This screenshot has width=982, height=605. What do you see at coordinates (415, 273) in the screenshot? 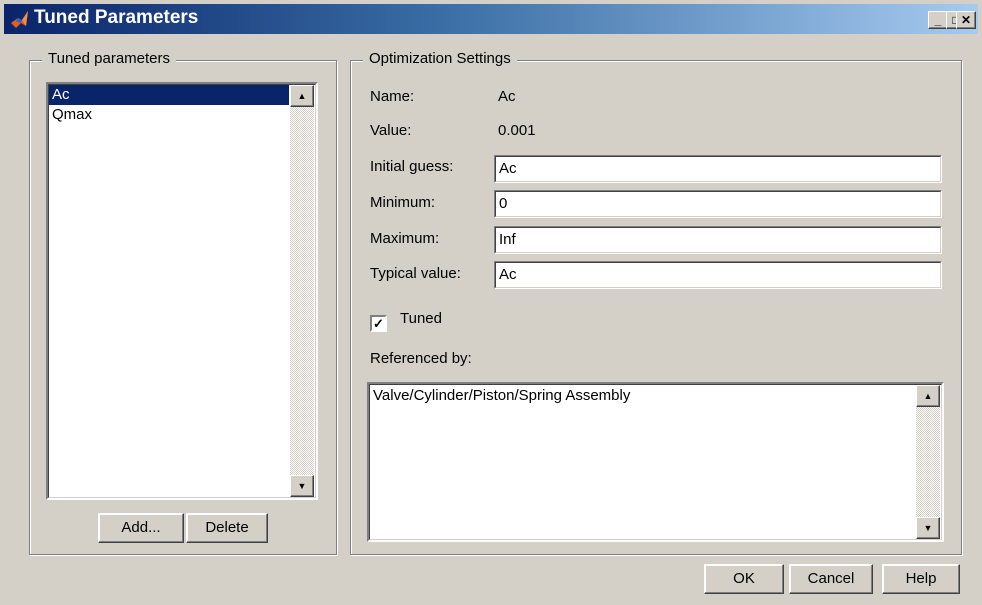
I see `typical-value-label: Typical value:` at bounding box center [415, 273].